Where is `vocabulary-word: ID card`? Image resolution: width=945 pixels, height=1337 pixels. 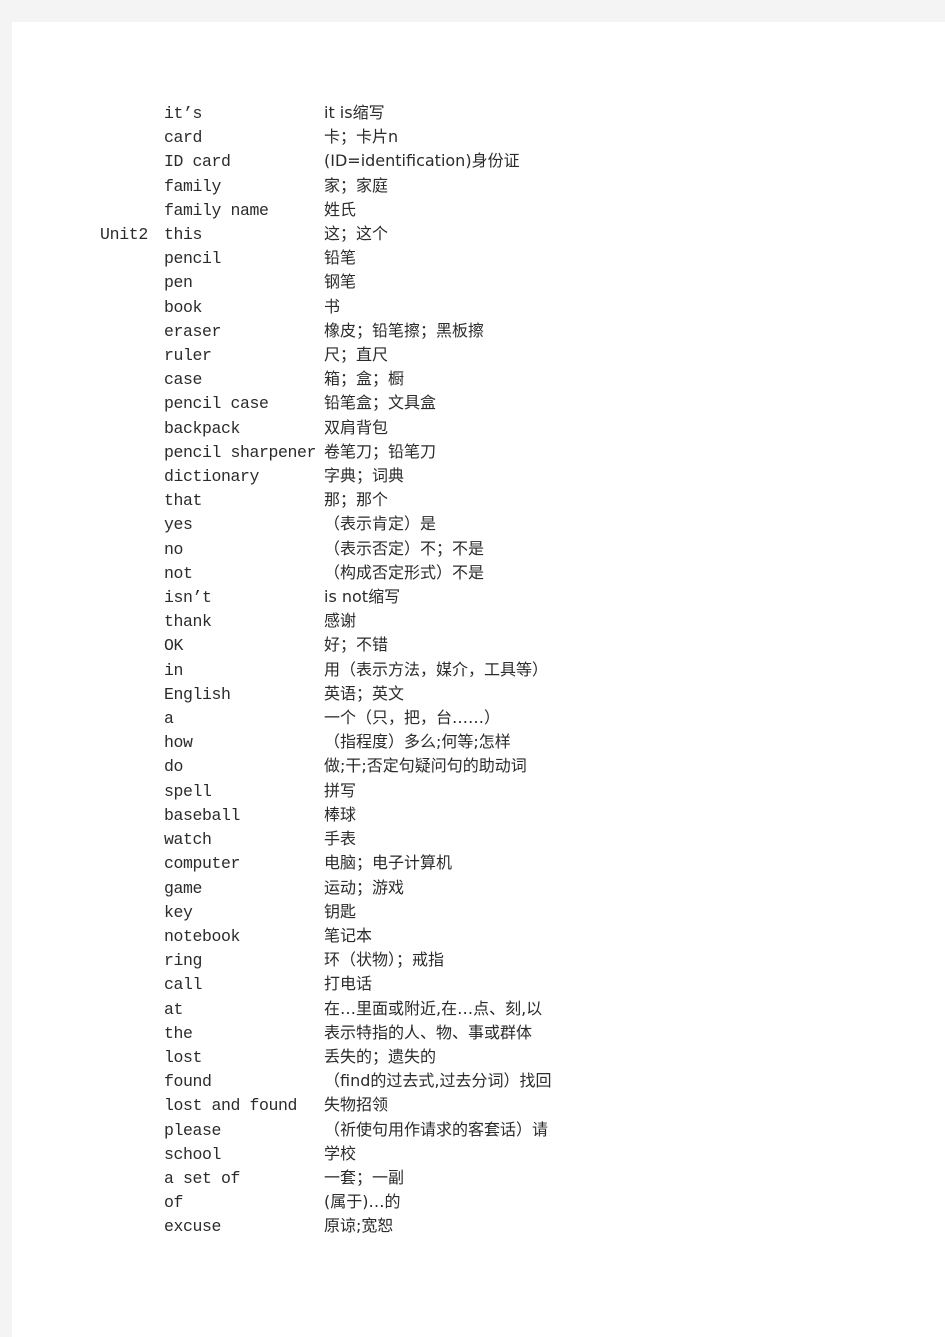
vocabulary-word: ID card is located at coordinates (197, 162).